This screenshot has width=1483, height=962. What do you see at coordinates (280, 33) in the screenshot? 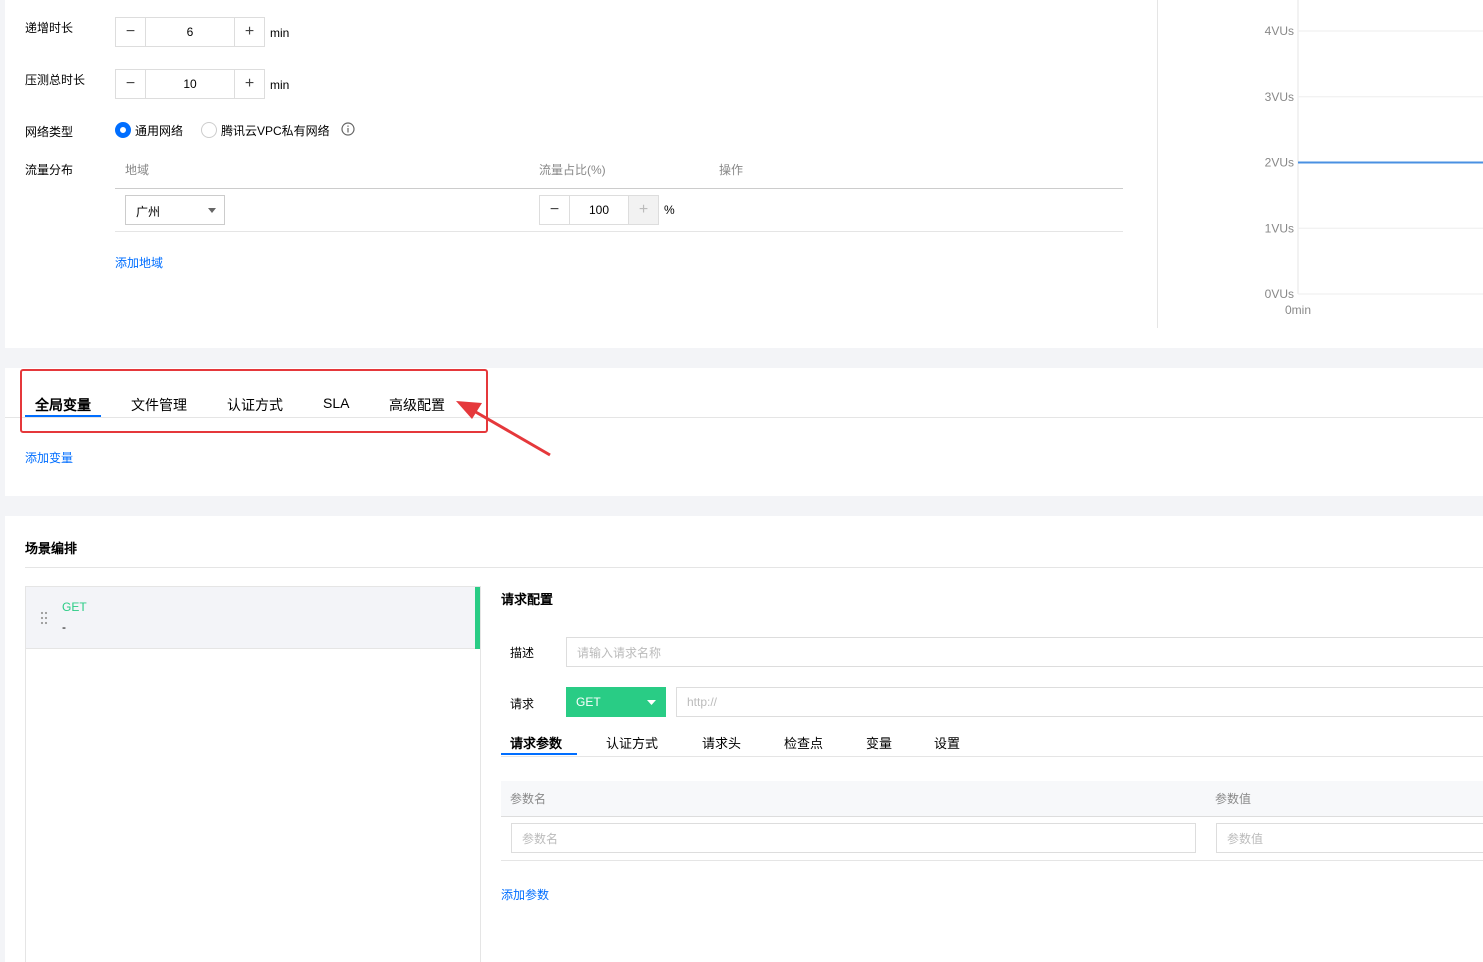
I see `ramp-unit: min` at bounding box center [280, 33].